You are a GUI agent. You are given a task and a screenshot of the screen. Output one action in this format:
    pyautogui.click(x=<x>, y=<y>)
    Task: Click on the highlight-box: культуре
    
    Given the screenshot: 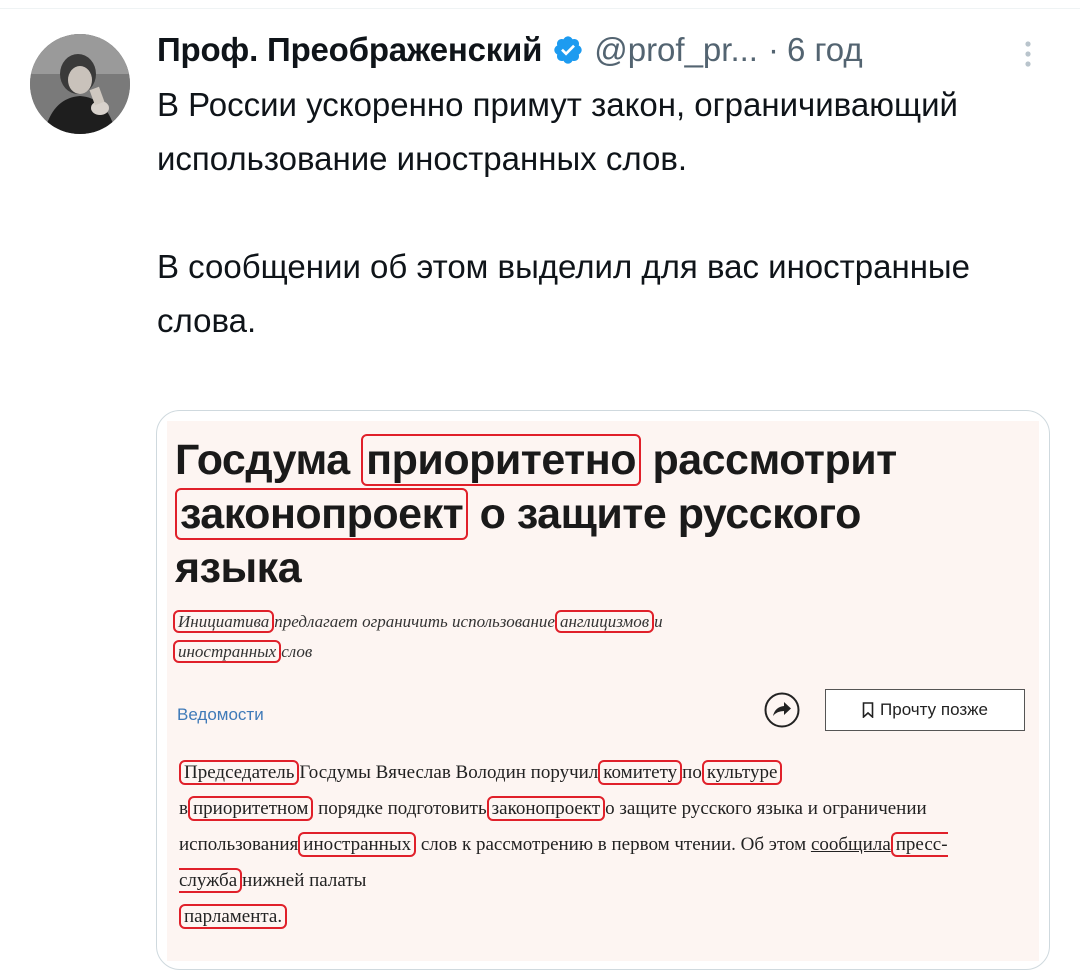 What is the action you would take?
    pyautogui.click(x=742, y=772)
    